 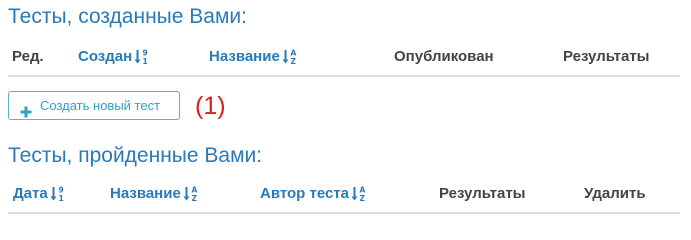 I want to click on column-edit: Ред., so click(x=28, y=57).